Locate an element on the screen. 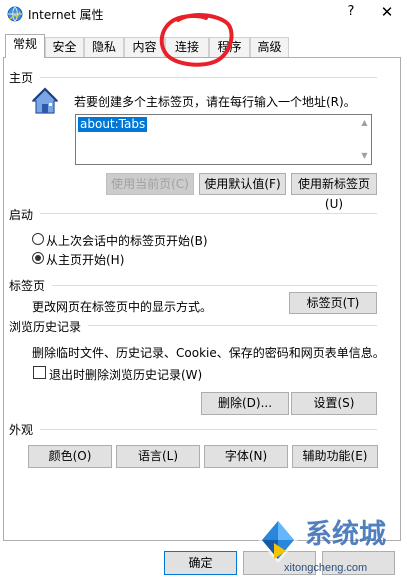 The image size is (407, 585). colors-button: 颜色(O) is located at coordinates (70, 456).